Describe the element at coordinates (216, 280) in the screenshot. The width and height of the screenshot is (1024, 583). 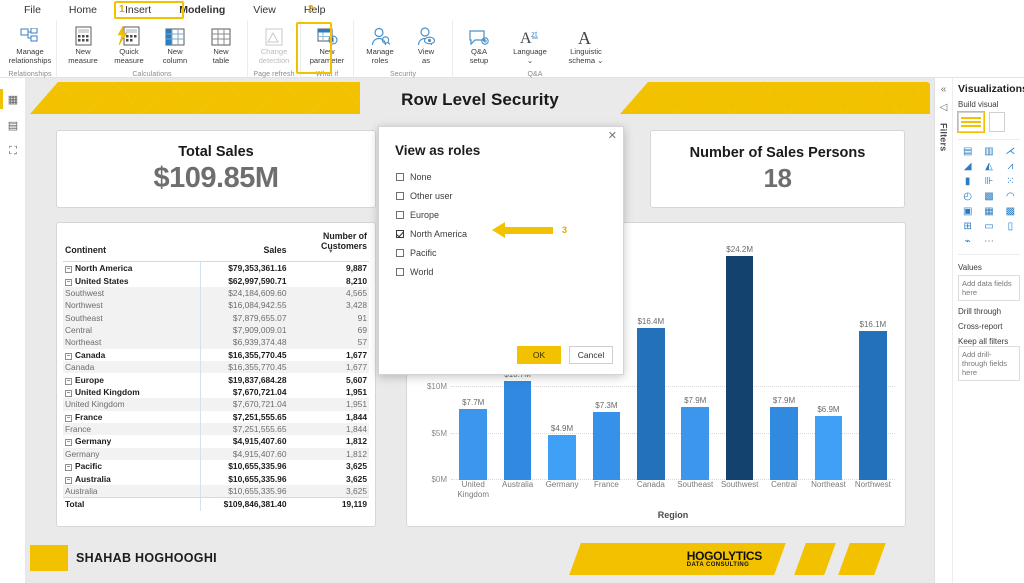
I see `table-row: – United States $62,997,590.71 8,210` at that location.